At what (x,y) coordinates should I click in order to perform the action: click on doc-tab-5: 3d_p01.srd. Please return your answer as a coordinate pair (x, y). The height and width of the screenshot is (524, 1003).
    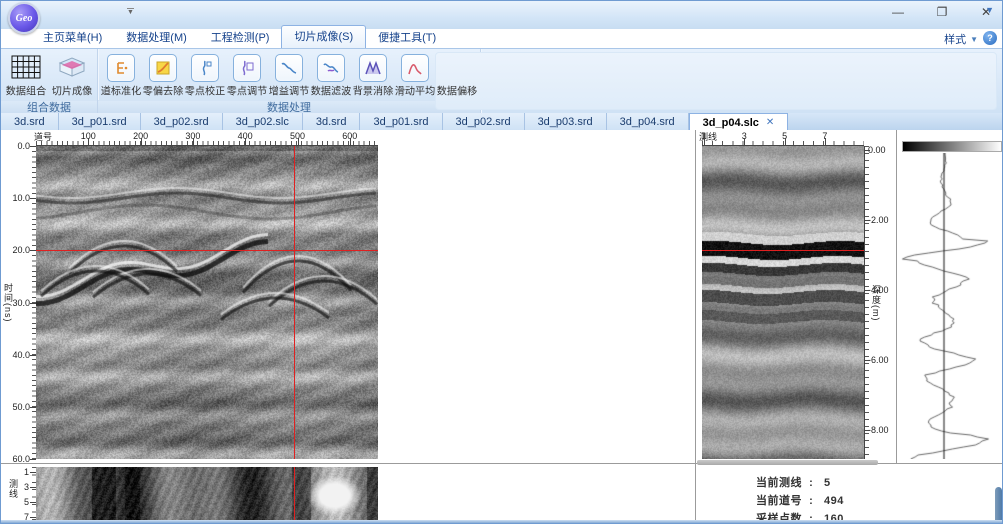
    Looking at the image, I should click on (401, 121).